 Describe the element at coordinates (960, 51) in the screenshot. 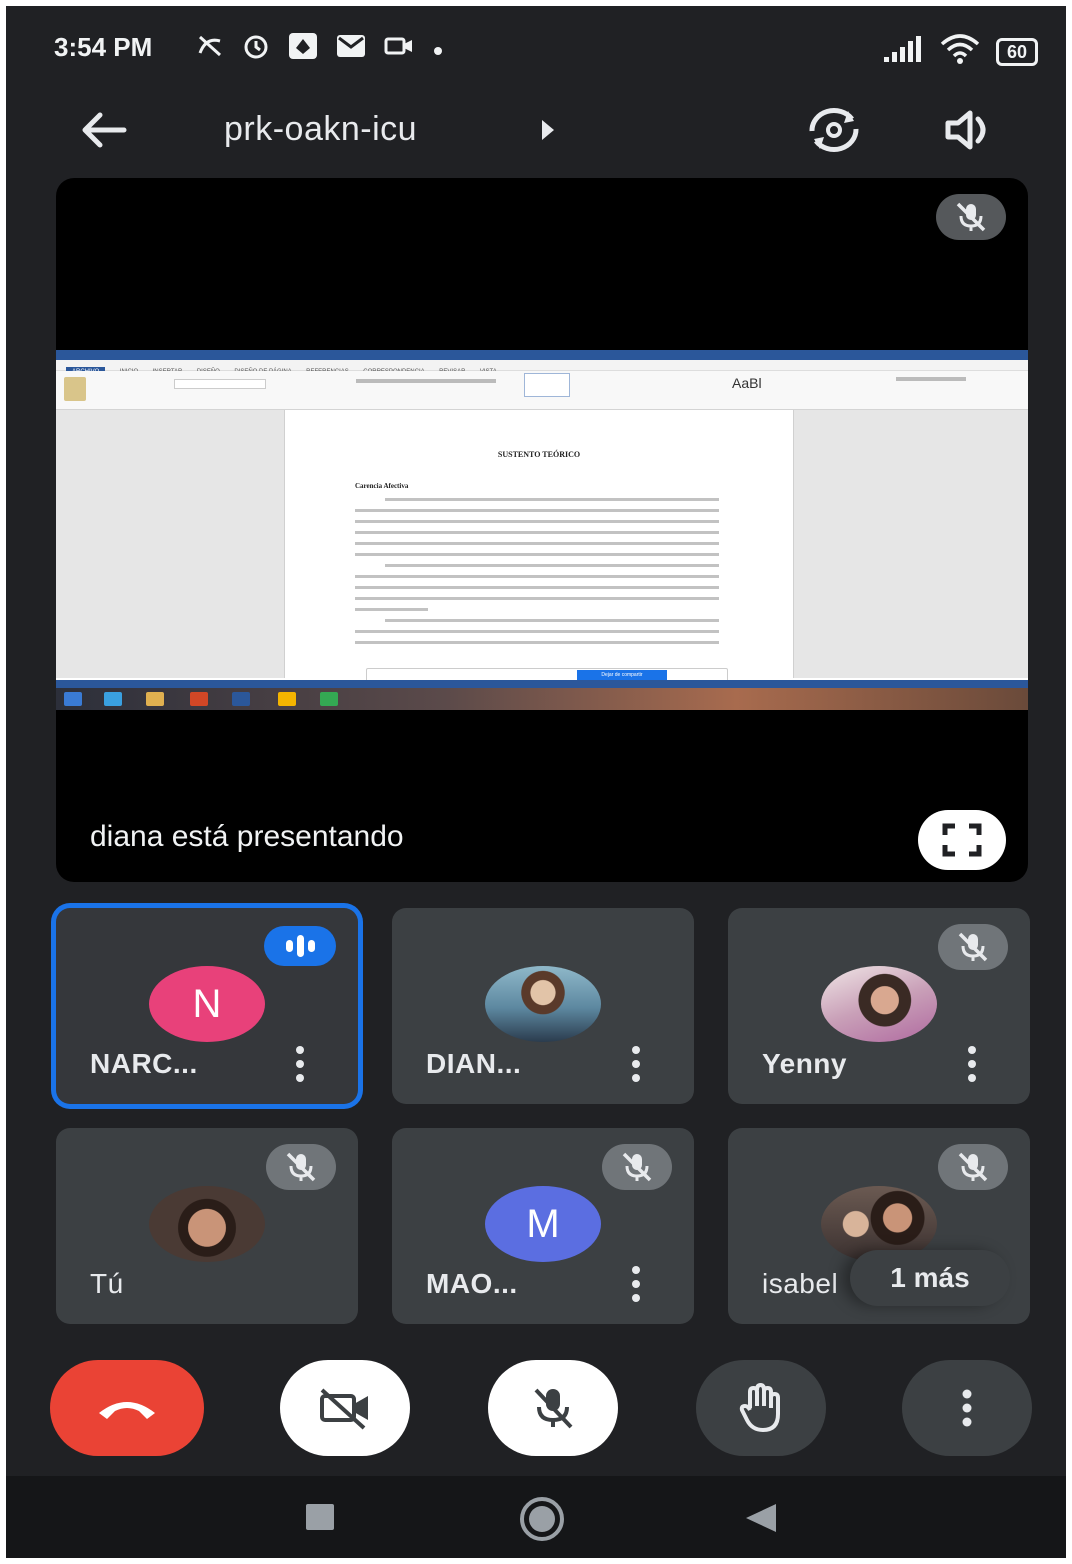

I see `wifi-icon` at that location.